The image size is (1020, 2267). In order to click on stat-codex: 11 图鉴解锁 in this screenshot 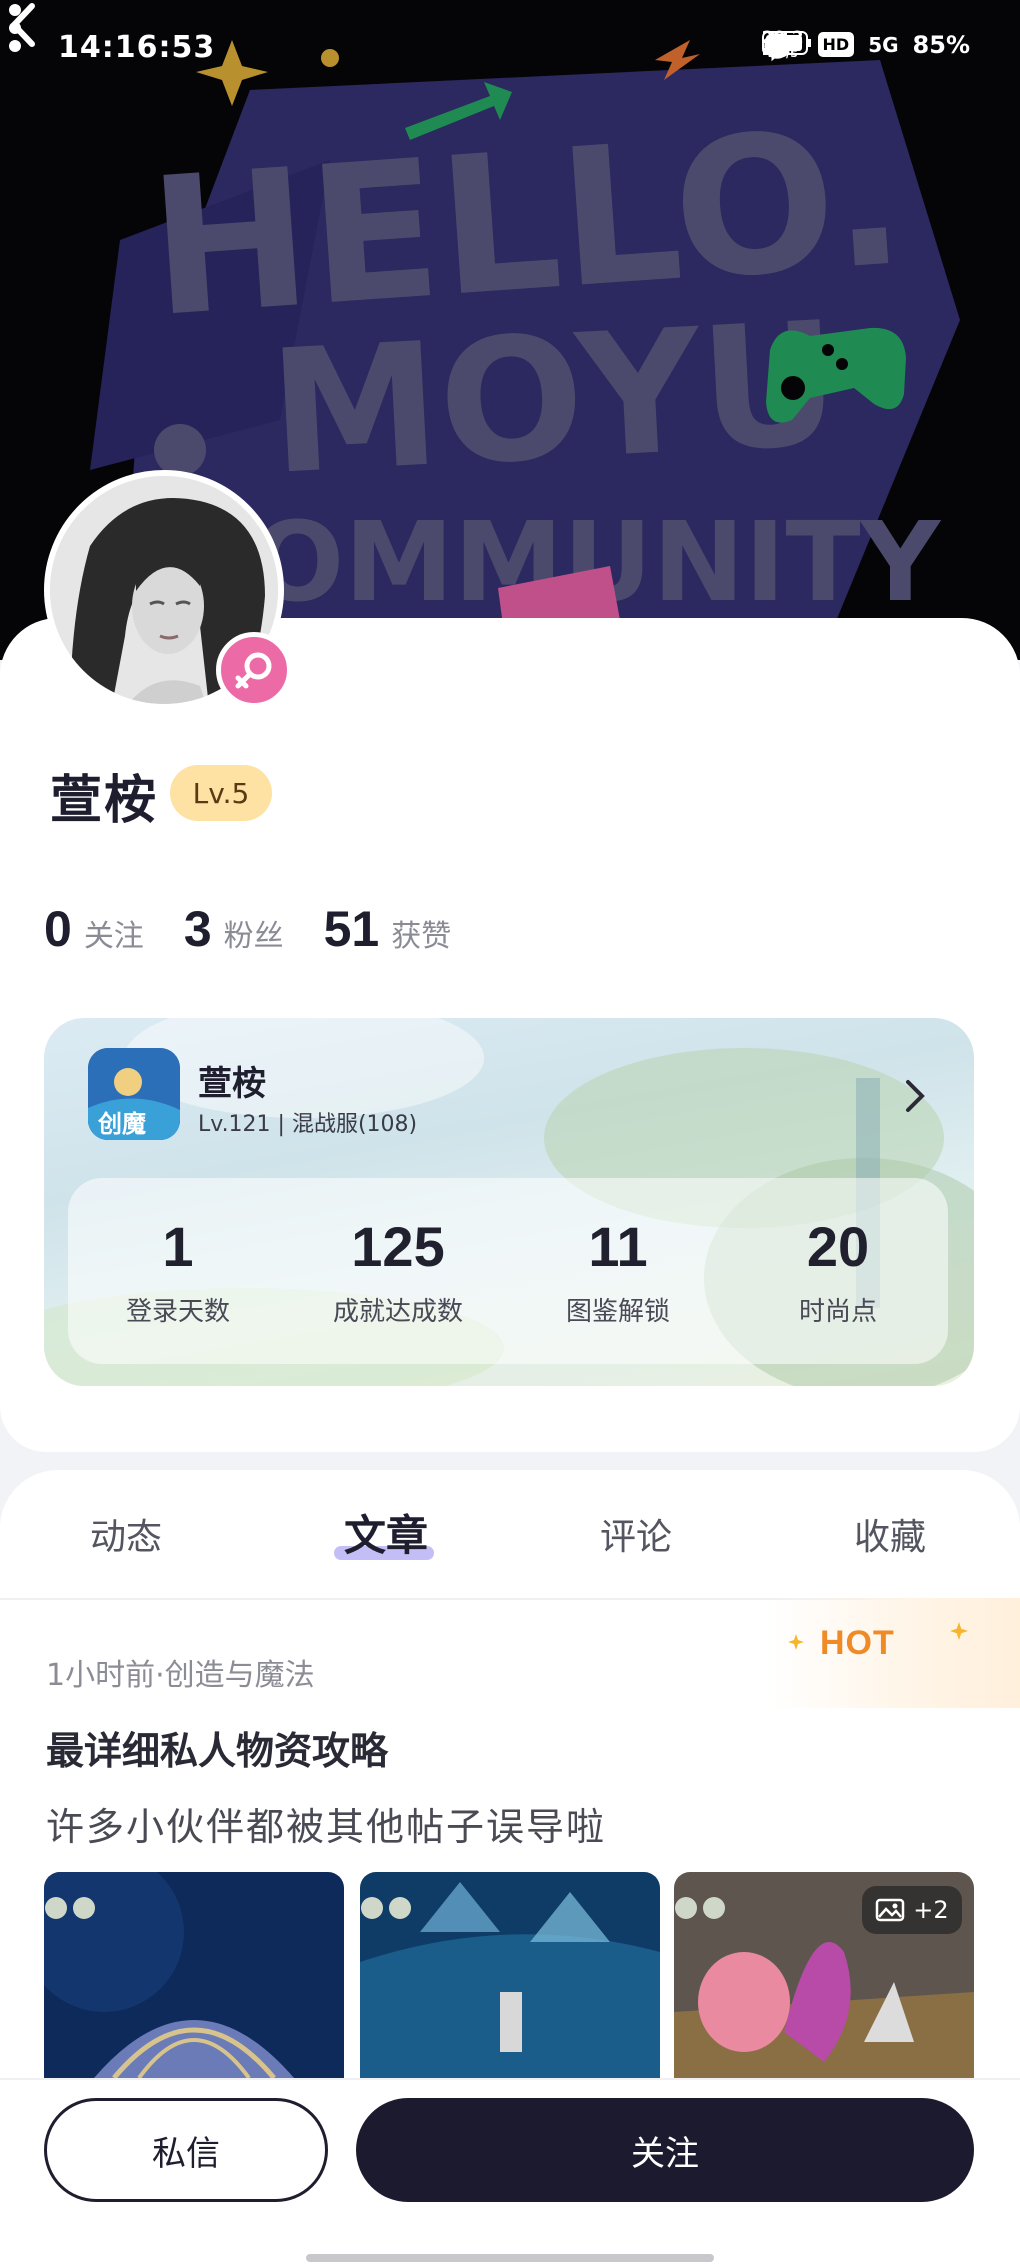, I will do `click(618, 1271)`.